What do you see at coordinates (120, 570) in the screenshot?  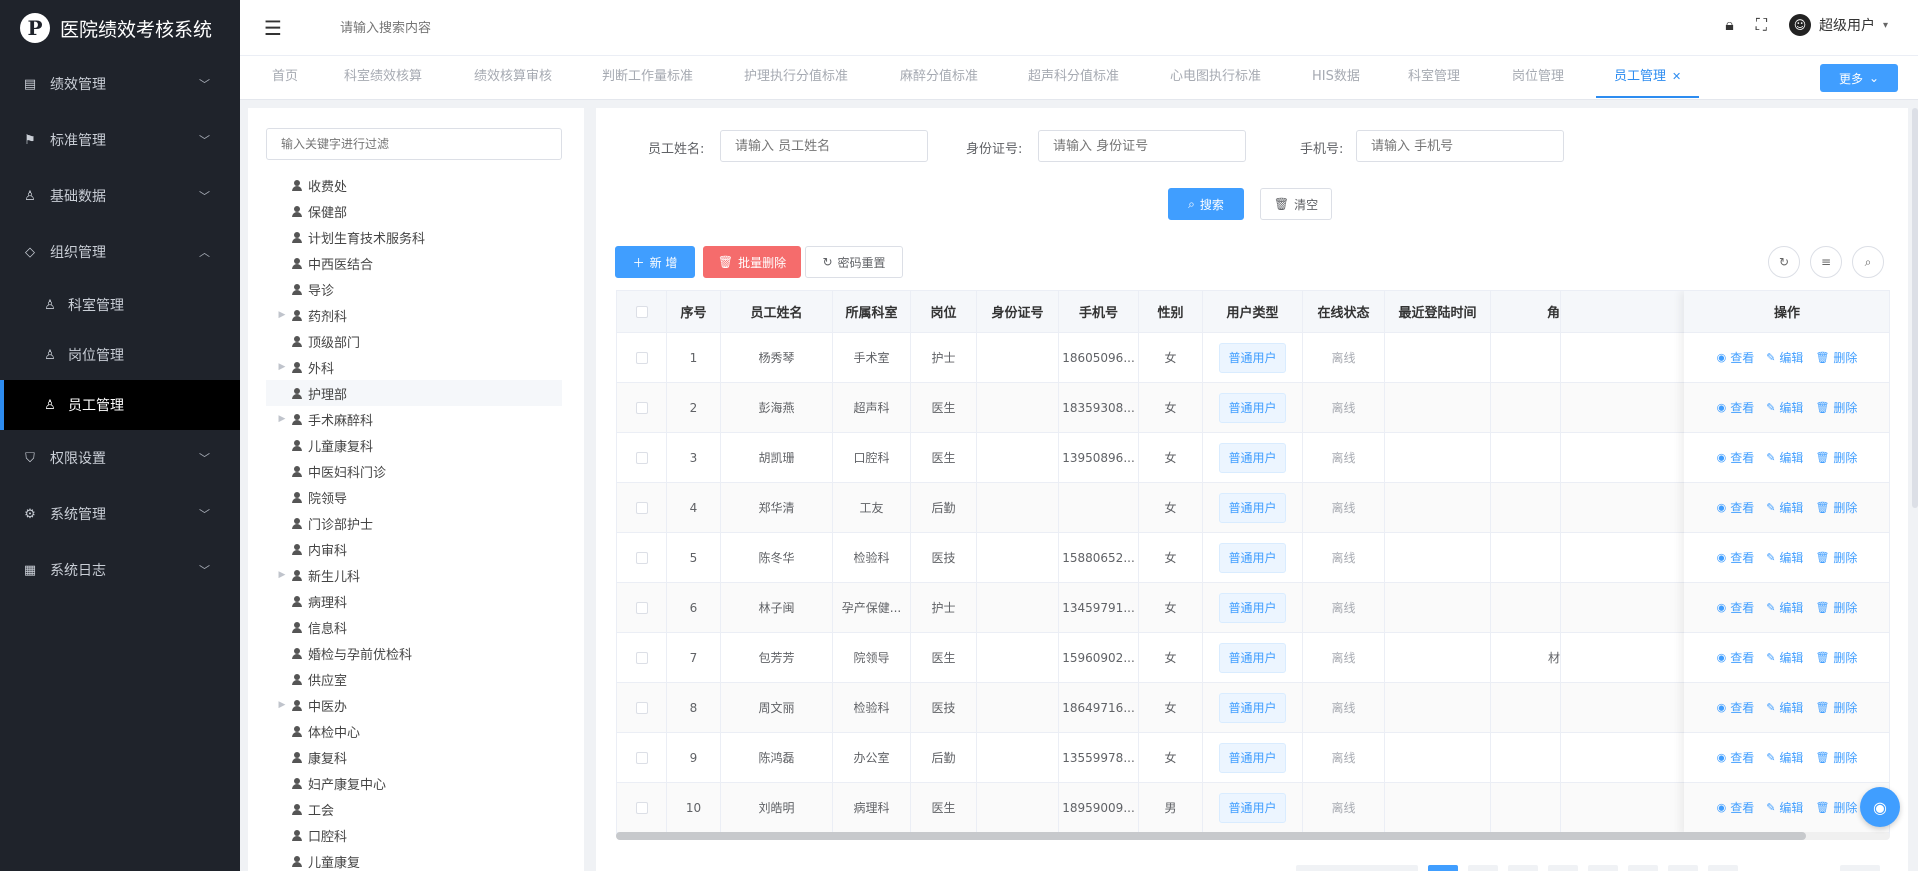 I see `sidebar-item-logs: ▦ 系统日志 ﹀` at bounding box center [120, 570].